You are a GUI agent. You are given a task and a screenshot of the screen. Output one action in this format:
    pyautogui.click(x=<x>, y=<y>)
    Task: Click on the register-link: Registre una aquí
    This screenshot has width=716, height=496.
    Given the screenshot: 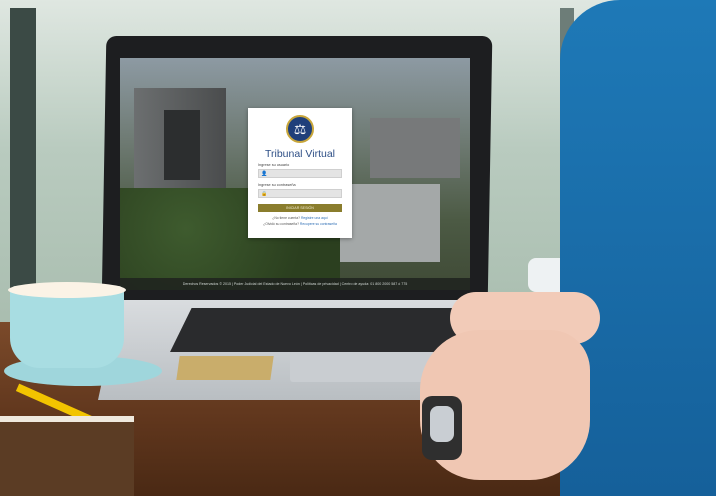 What is the action you would take?
    pyautogui.click(x=314, y=218)
    